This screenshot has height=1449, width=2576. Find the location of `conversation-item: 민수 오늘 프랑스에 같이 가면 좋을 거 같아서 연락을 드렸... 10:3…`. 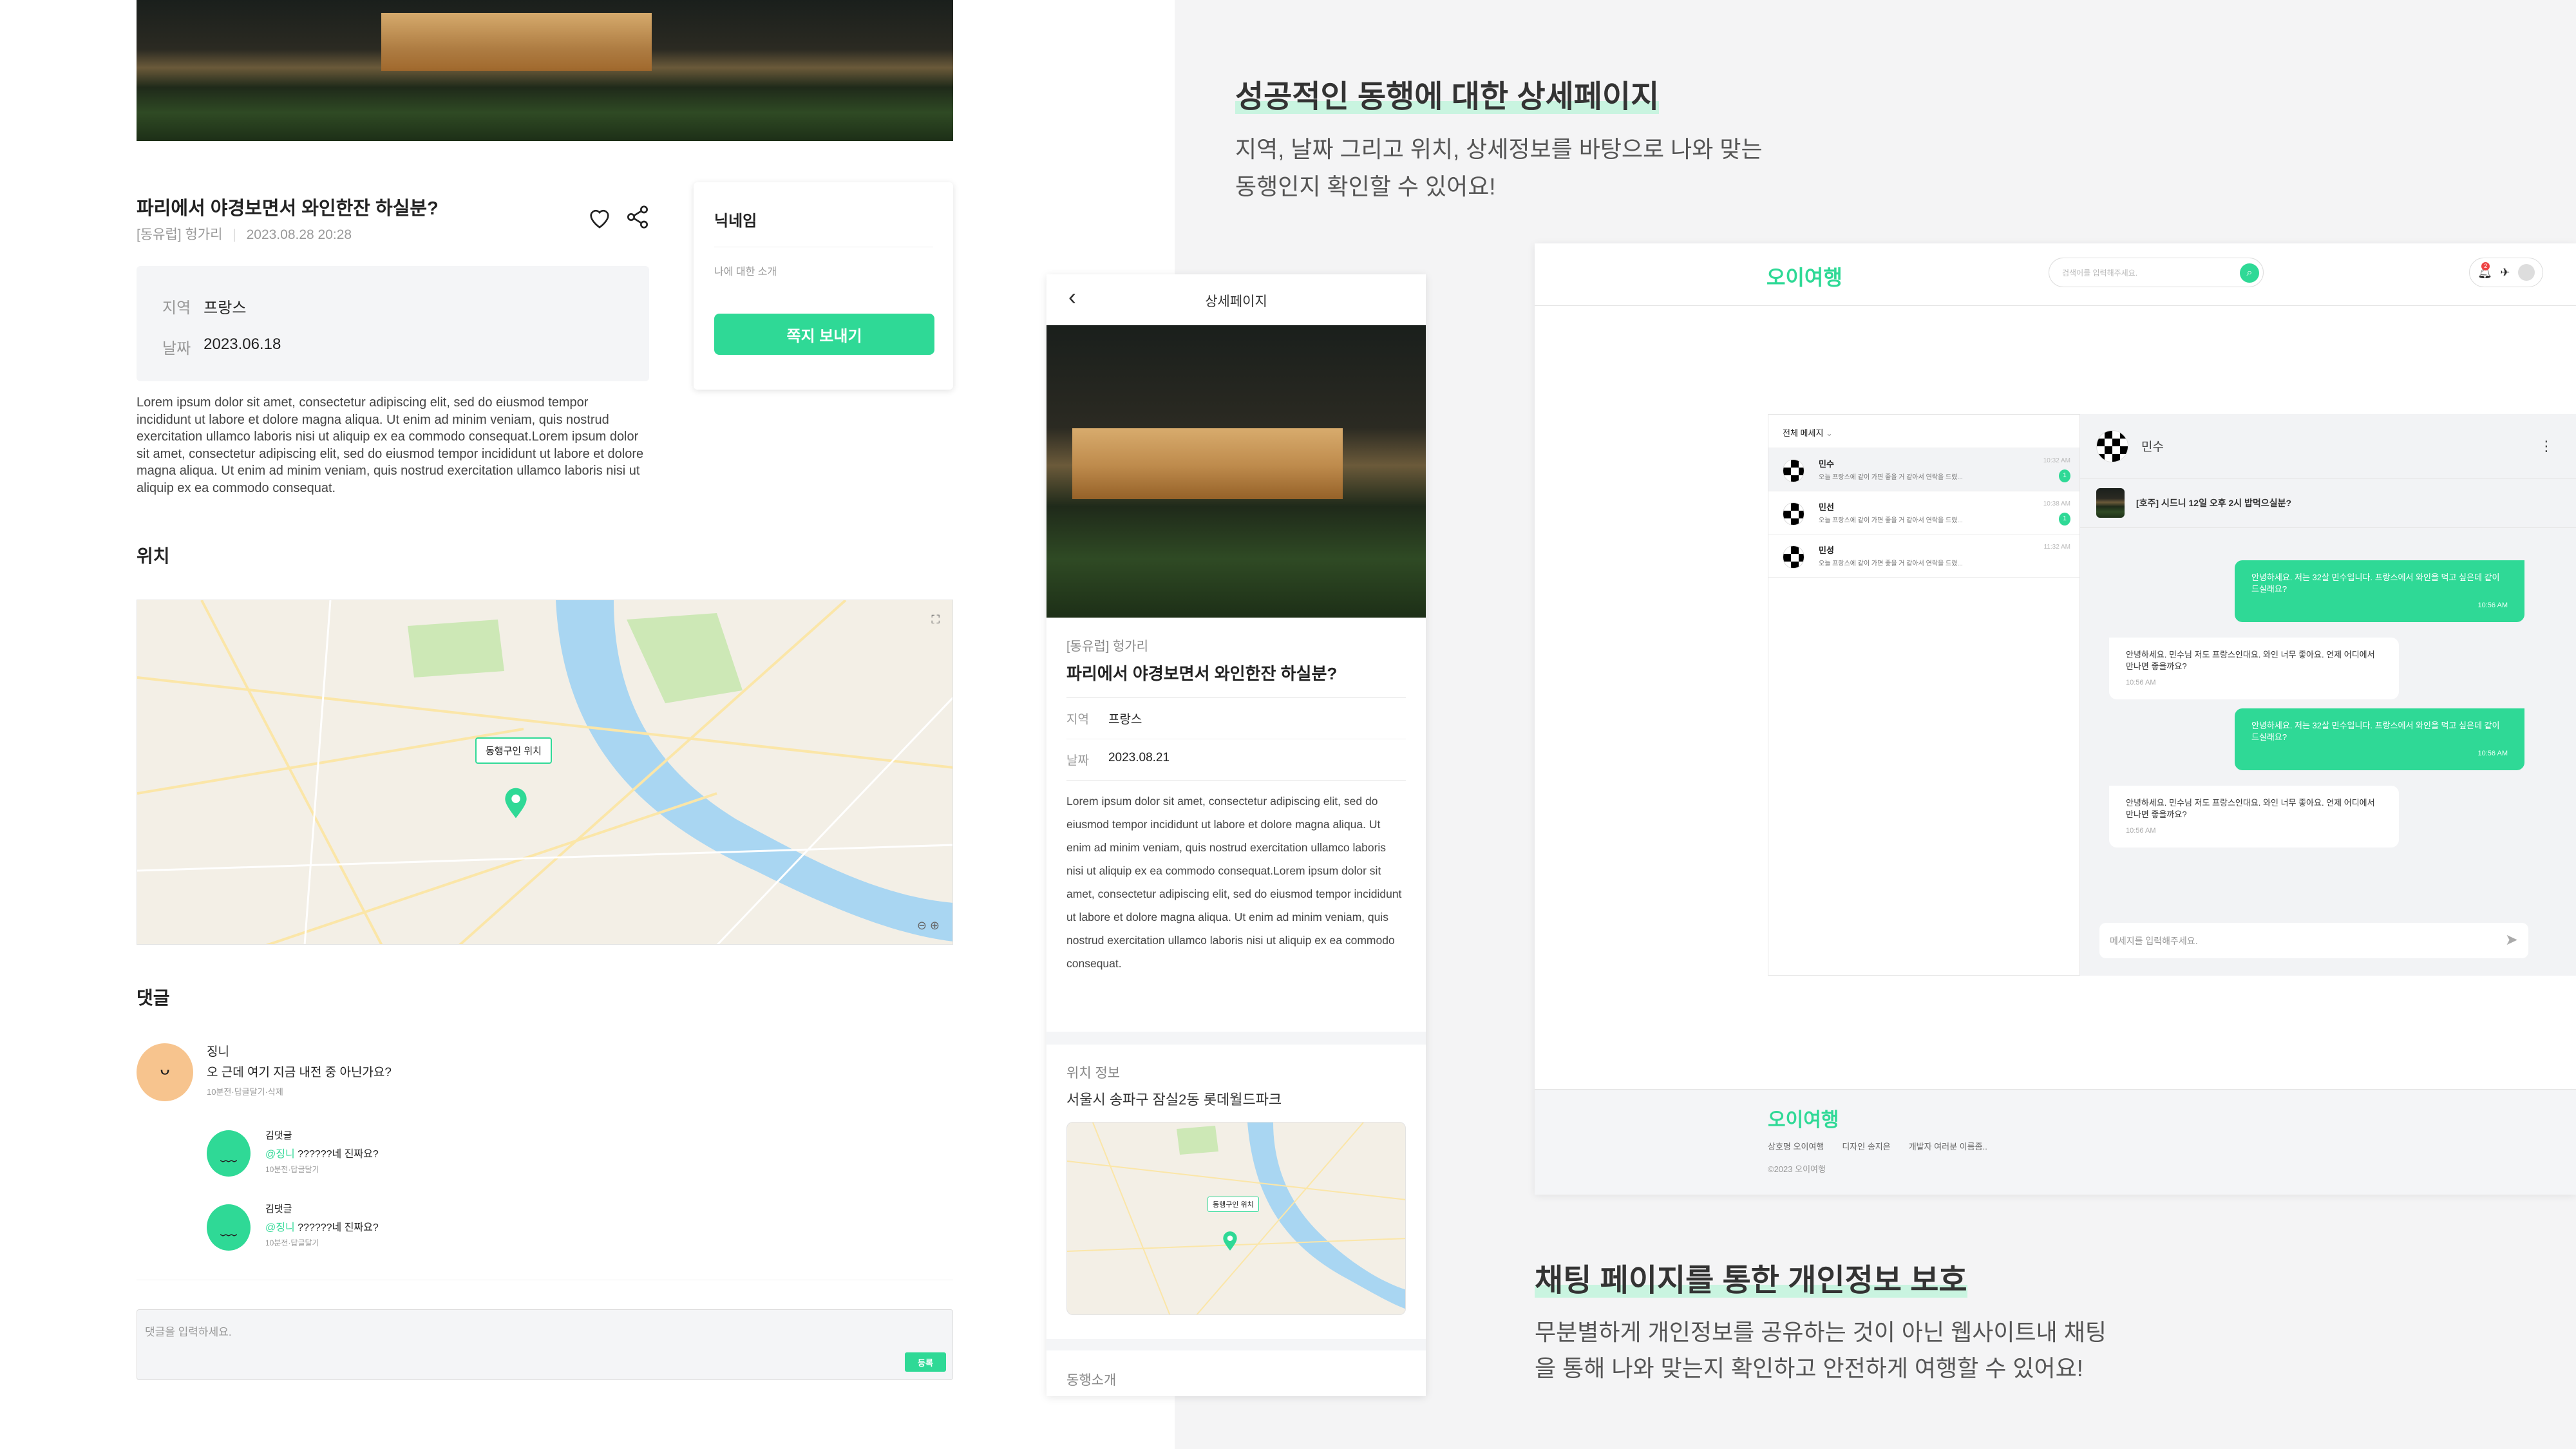

conversation-item: 민수 오늘 프랑스에 같이 가면 좋을 거 같아서 연락을 드렸... 10:3… is located at coordinates (1923, 469).